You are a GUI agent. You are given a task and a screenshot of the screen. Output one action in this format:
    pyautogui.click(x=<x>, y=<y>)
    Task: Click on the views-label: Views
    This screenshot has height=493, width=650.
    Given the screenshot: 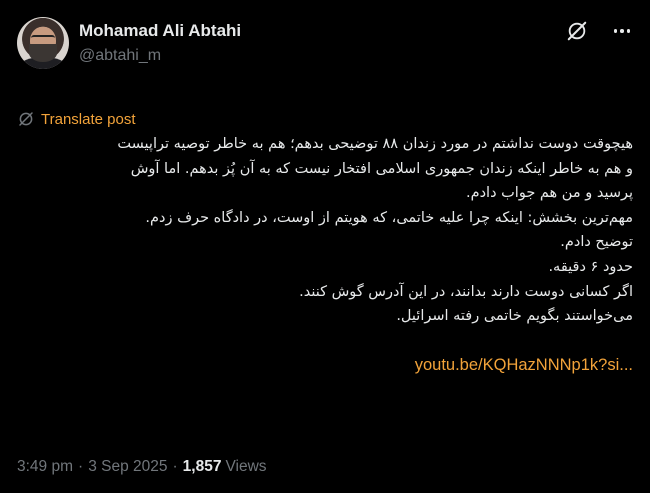 What is the action you would take?
    pyautogui.click(x=246, y=466)
    